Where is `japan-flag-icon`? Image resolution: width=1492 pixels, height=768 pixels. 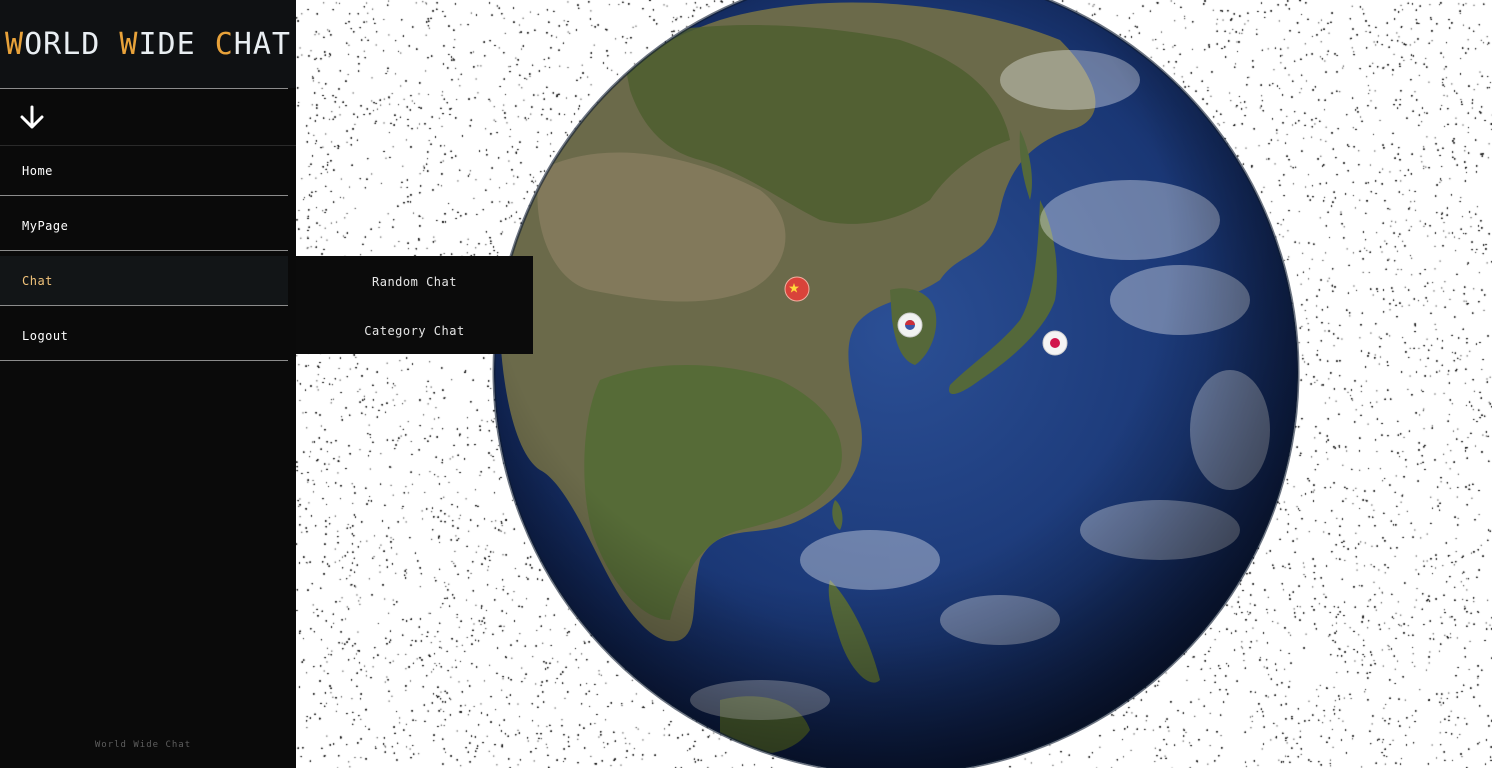 japan-flag-icon is located at coordinates (1055, 343).